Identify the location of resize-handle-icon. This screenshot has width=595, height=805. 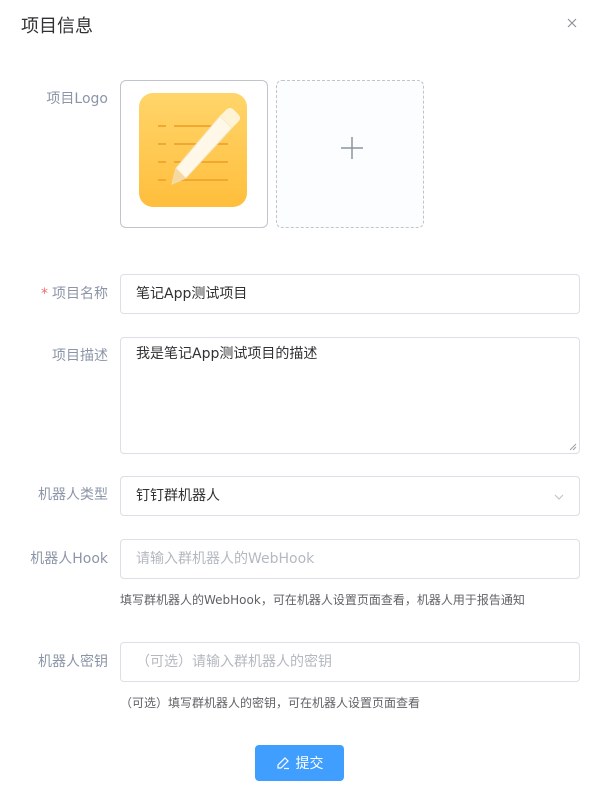
(573, 447).